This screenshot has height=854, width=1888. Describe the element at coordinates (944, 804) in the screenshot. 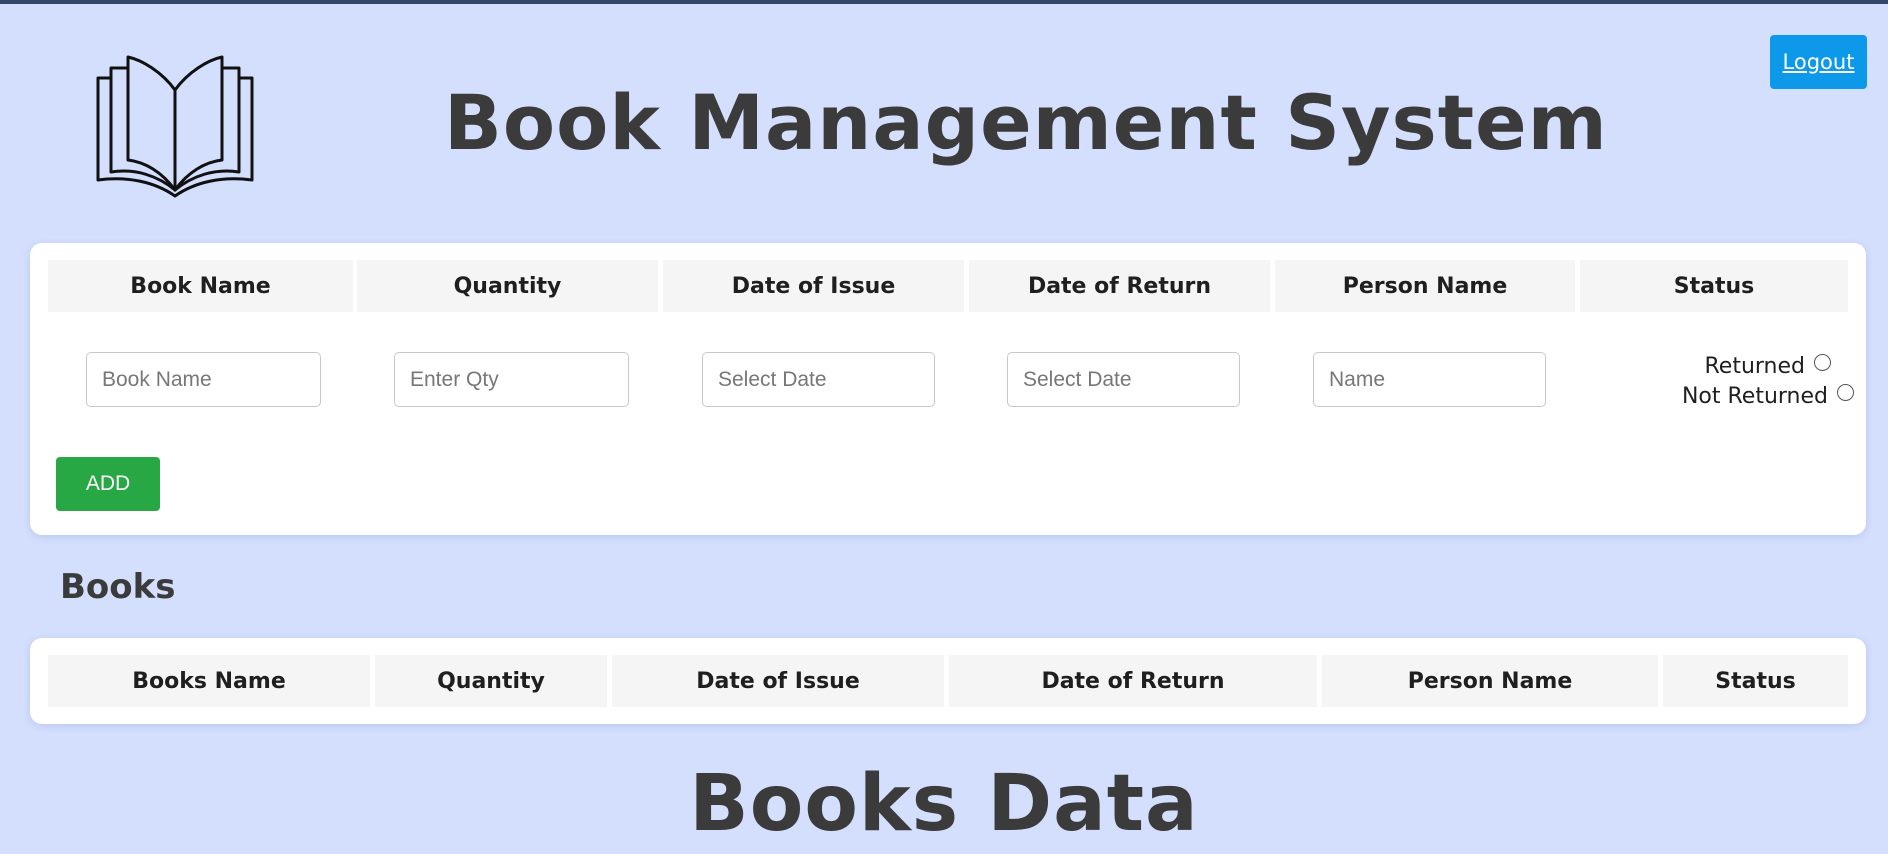

I see `books-data-heading: Books Data` at that location.